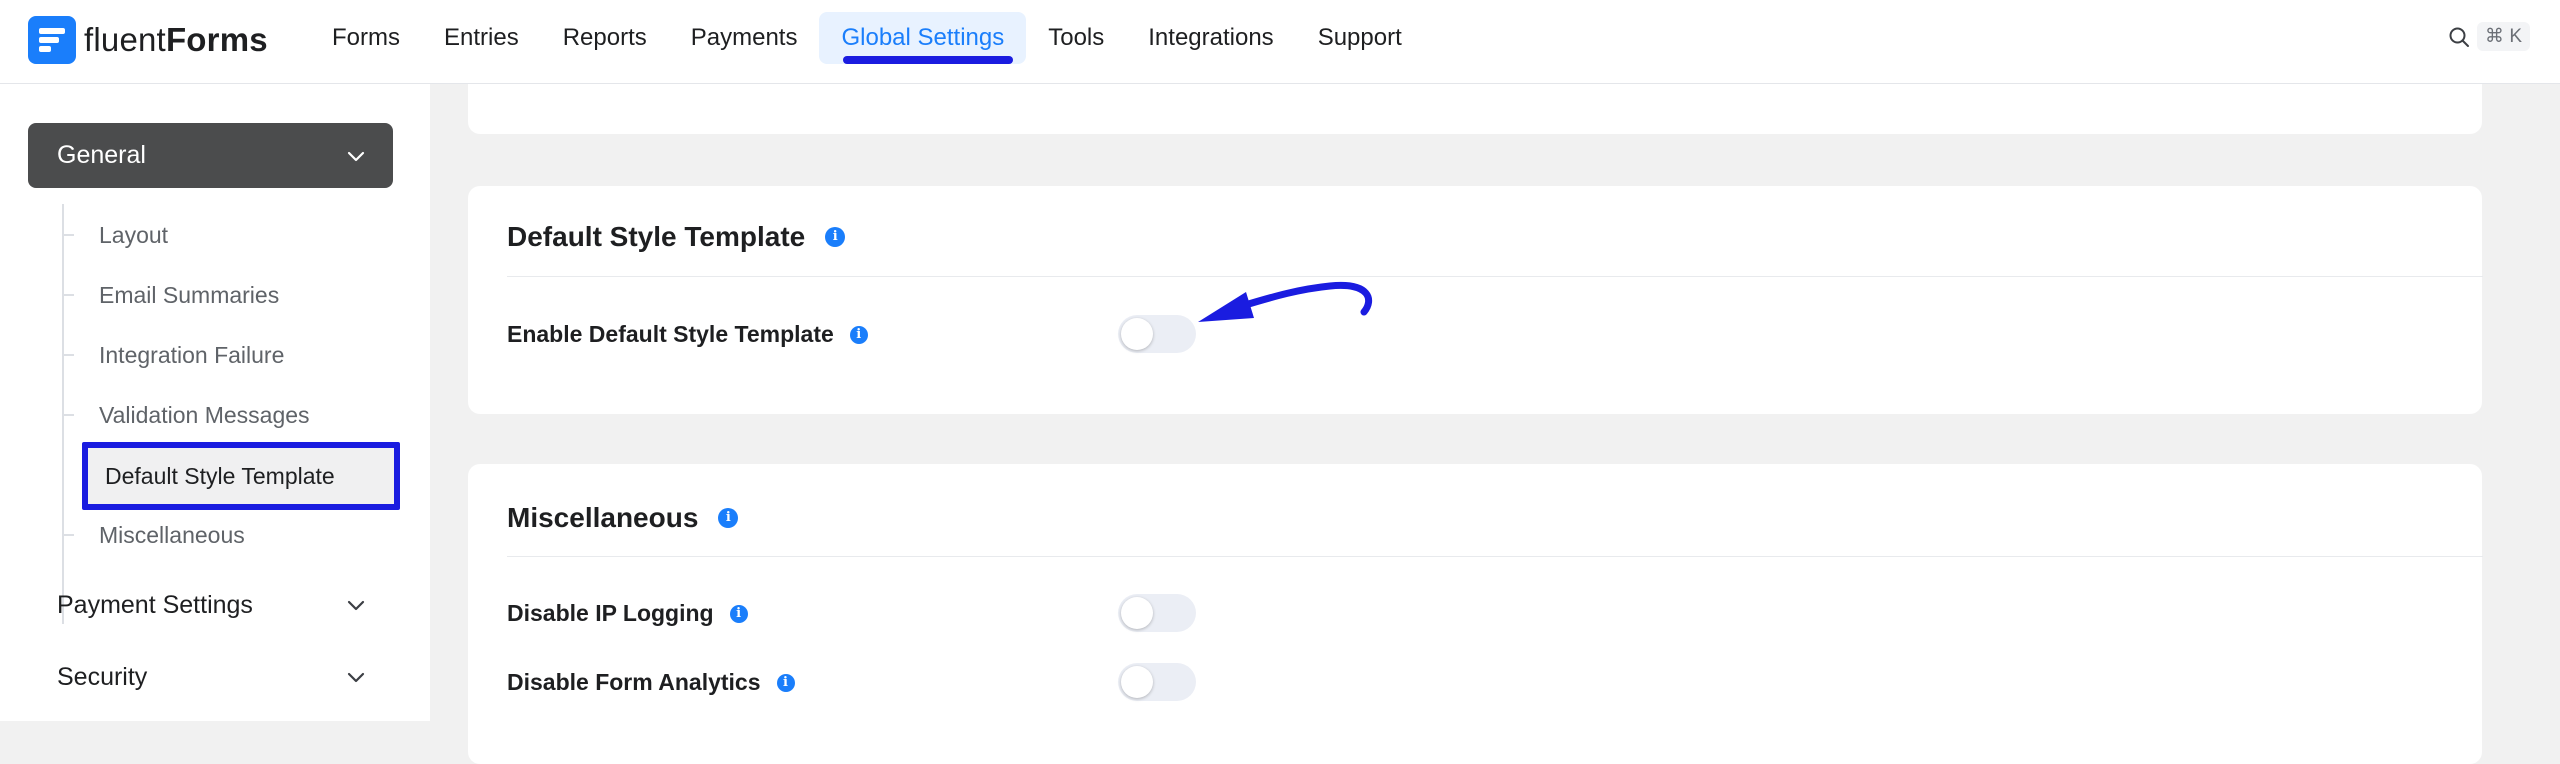 This screenshot has height=764, width=2560. Describe the element at coordinates (232, 355) in the screenshot. I see `sidebar-item-integration-failure: Integration Failure` at that location.